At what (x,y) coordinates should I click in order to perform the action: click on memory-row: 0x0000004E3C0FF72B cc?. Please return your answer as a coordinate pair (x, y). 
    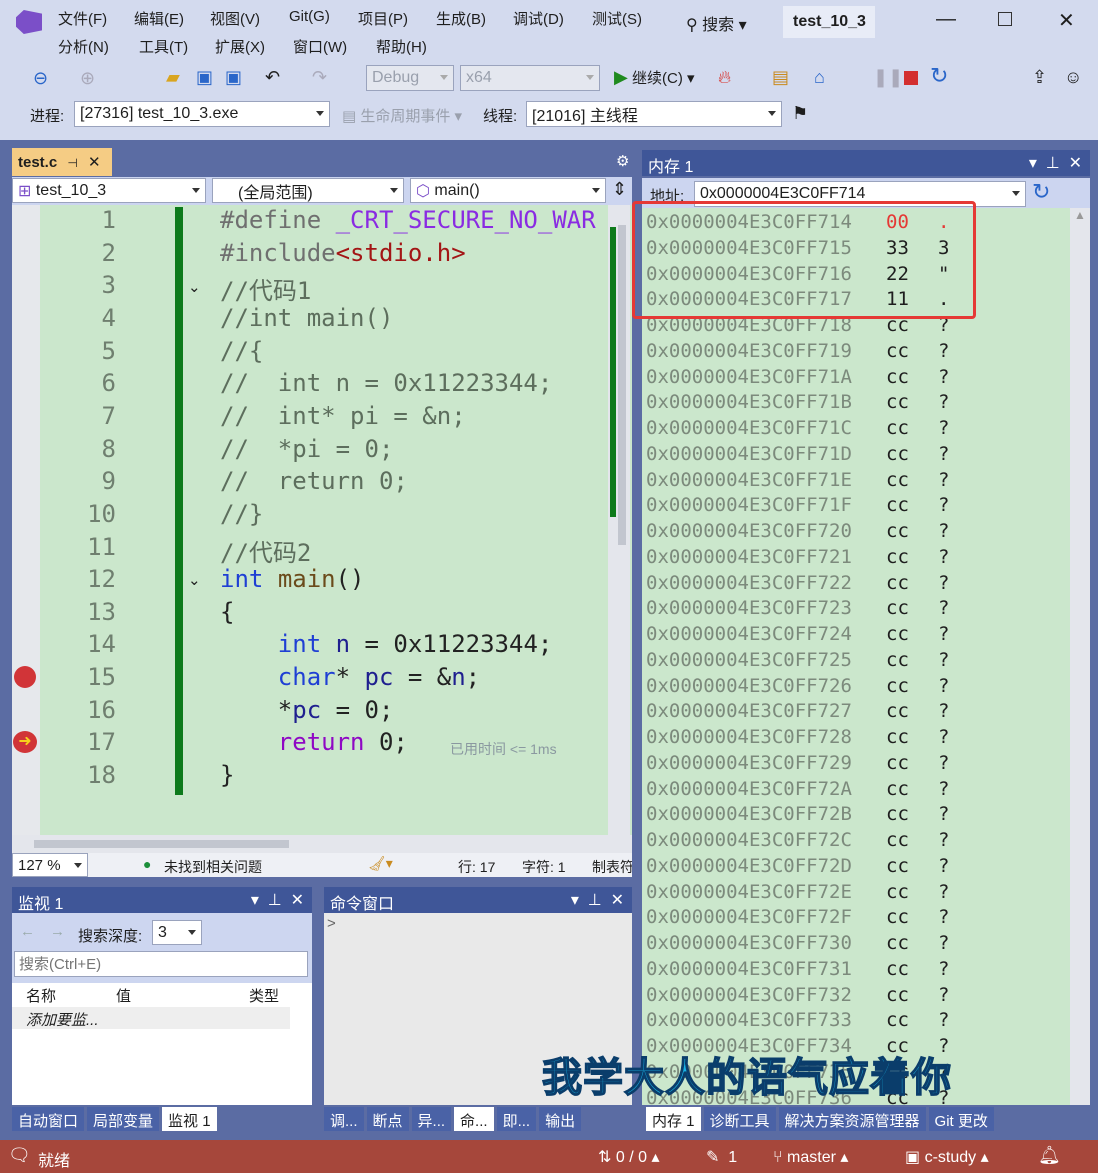
    Looking at the image, I should click on (797, 816).